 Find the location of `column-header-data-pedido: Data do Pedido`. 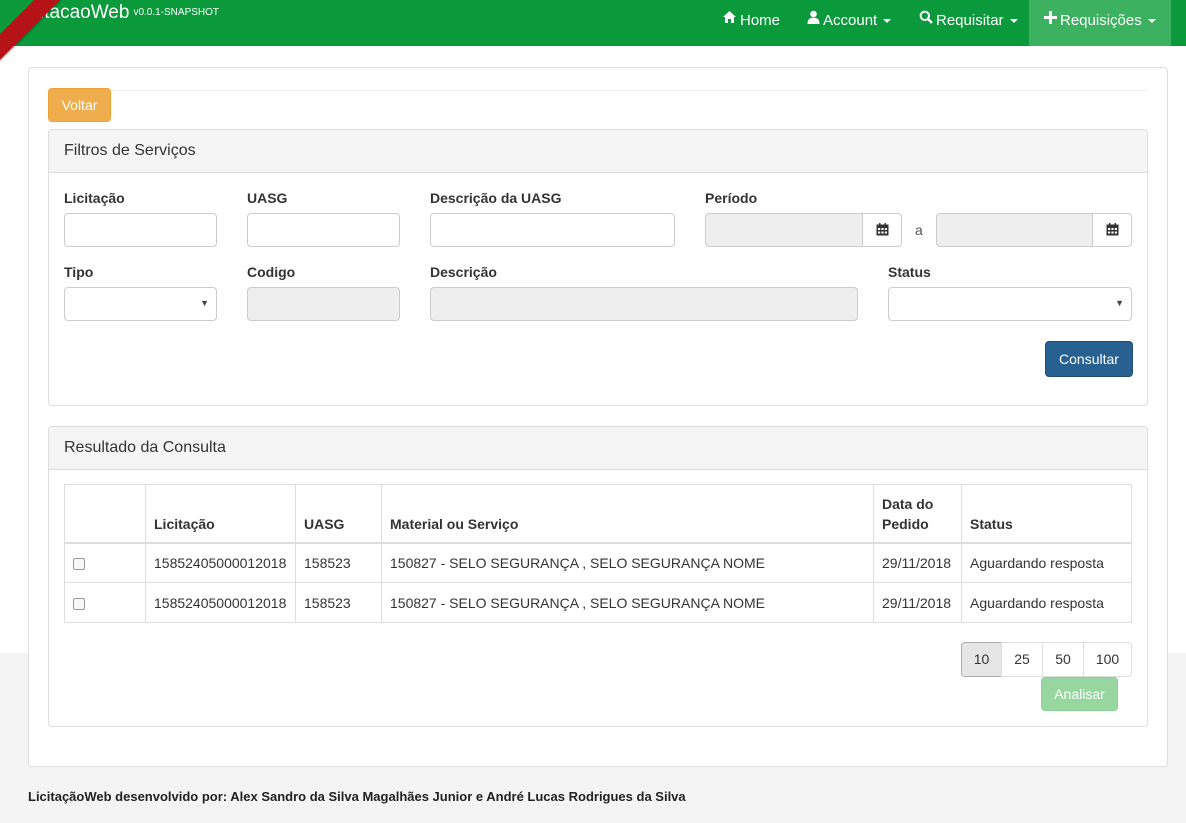

column-header-data-pedido: Data do Pedido is located at coordinates (917, 514).